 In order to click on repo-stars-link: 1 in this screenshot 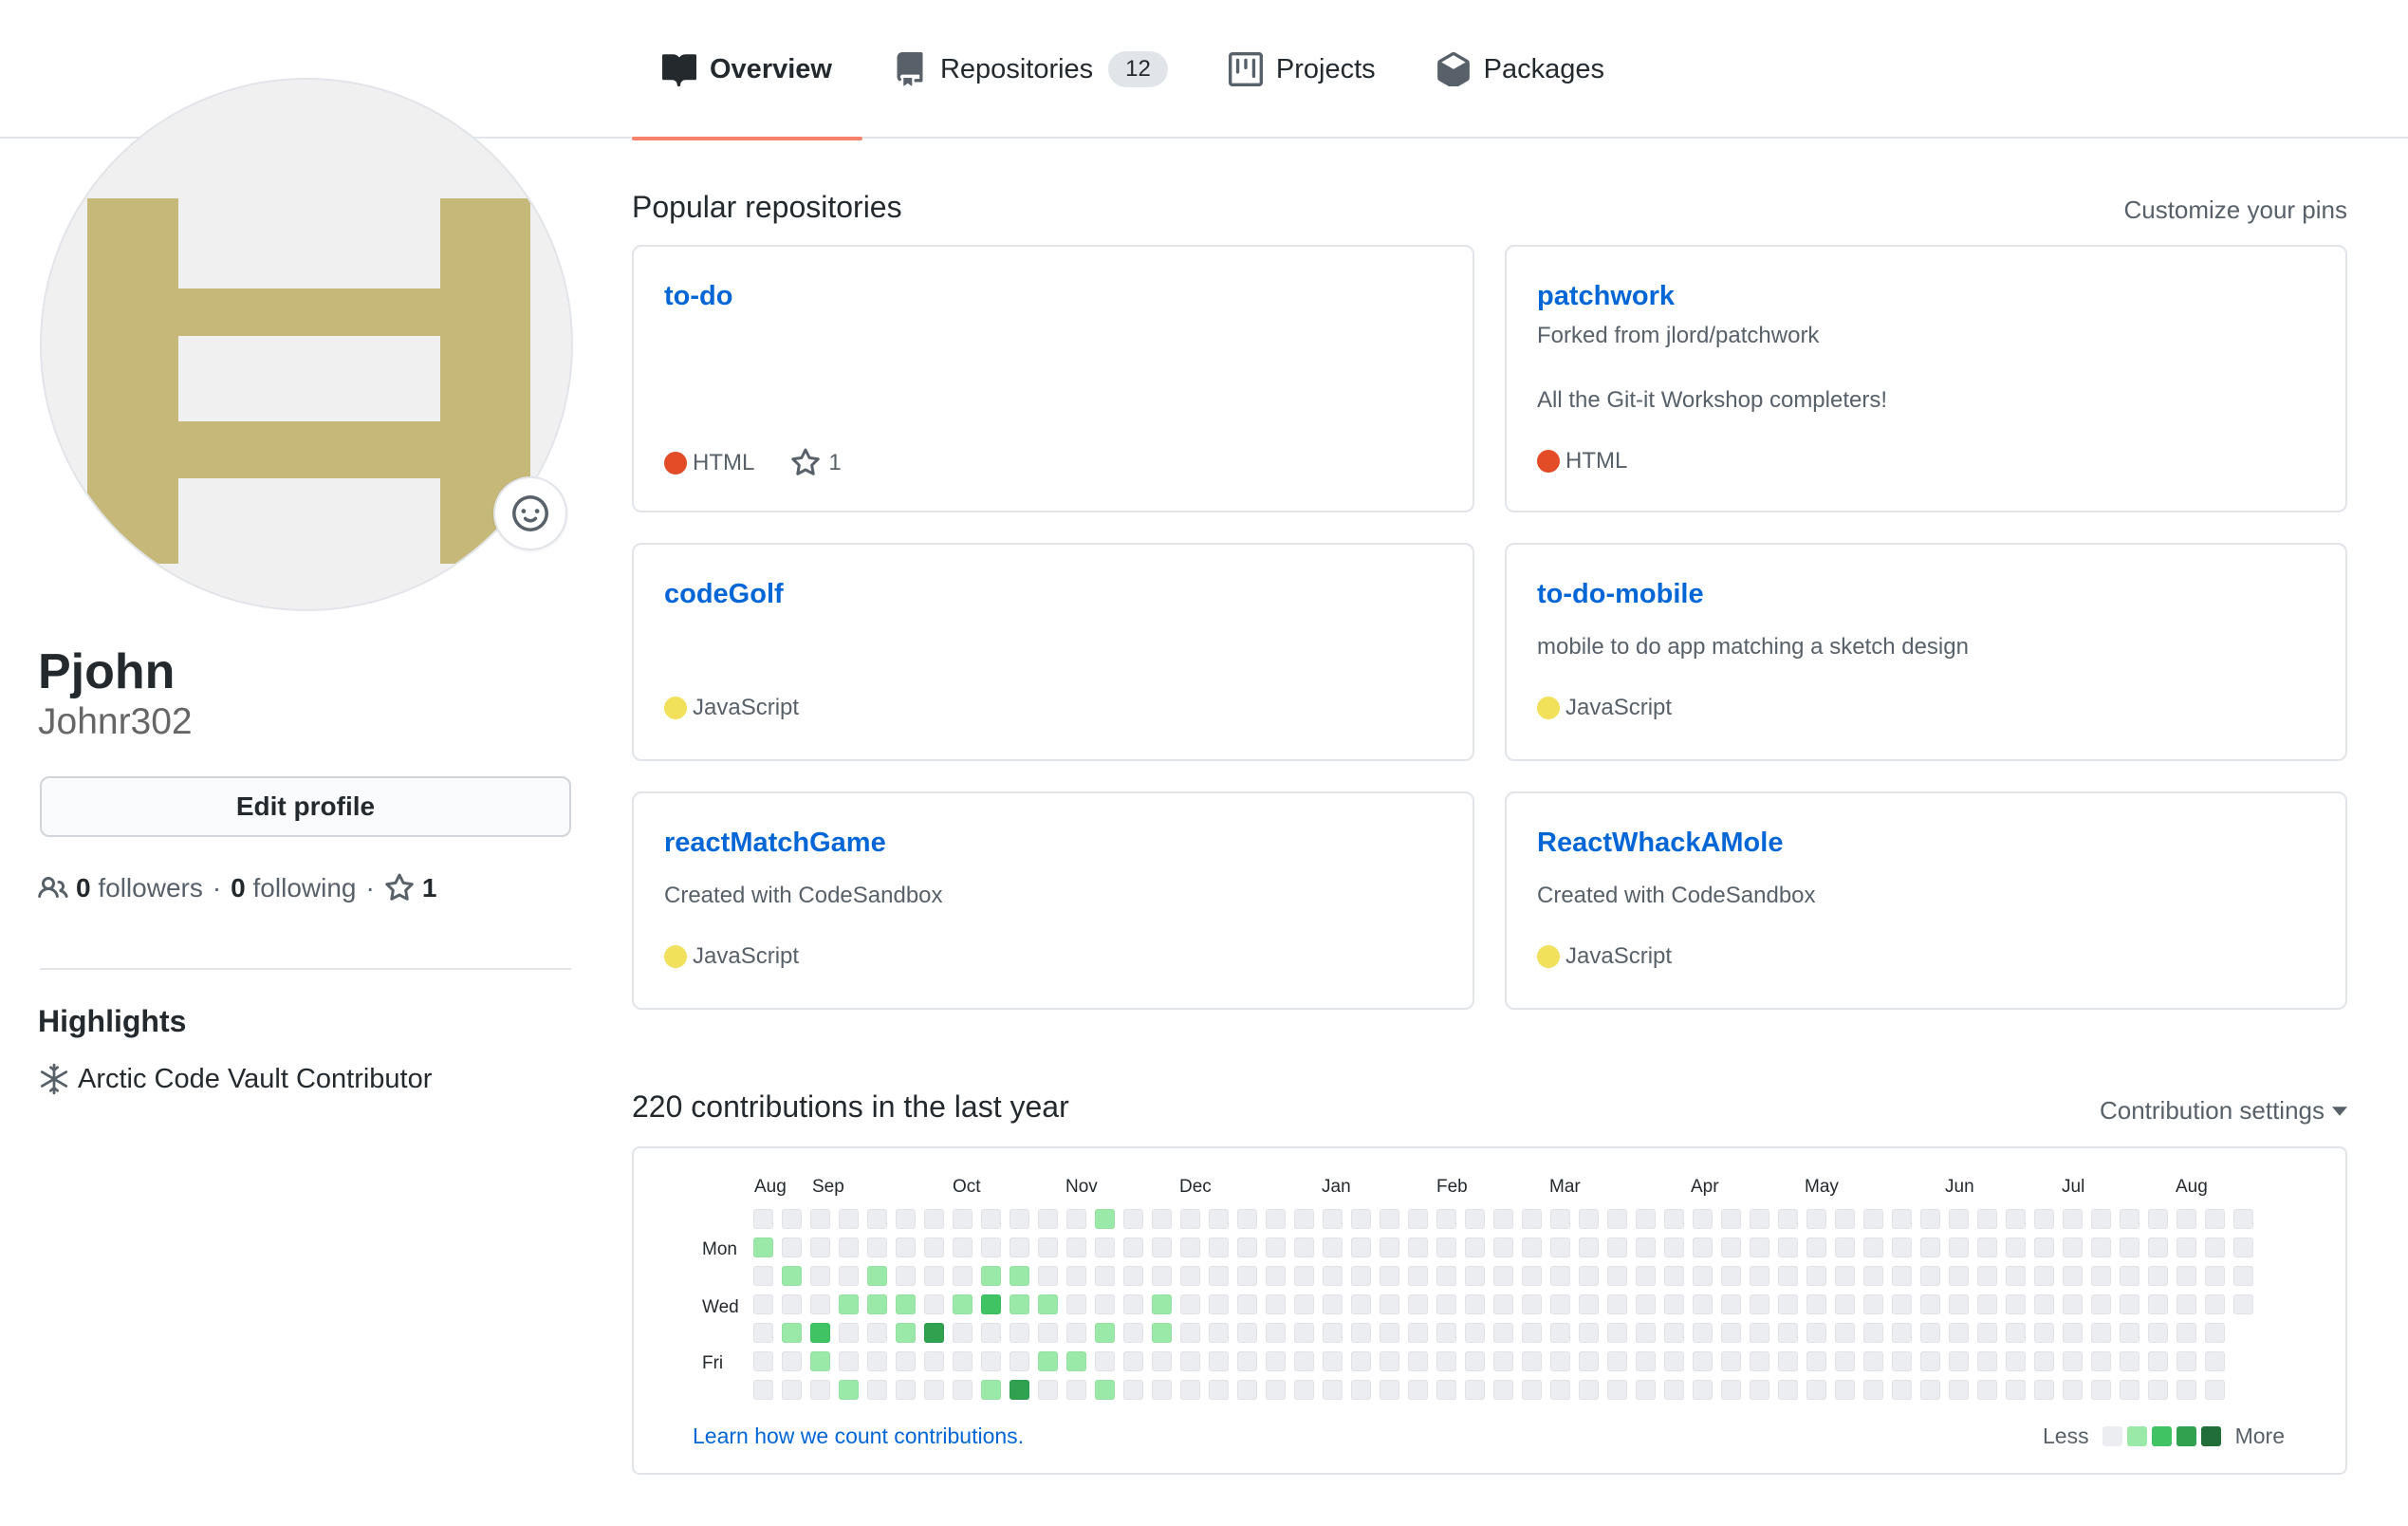, I will do `click(816, 463)`.